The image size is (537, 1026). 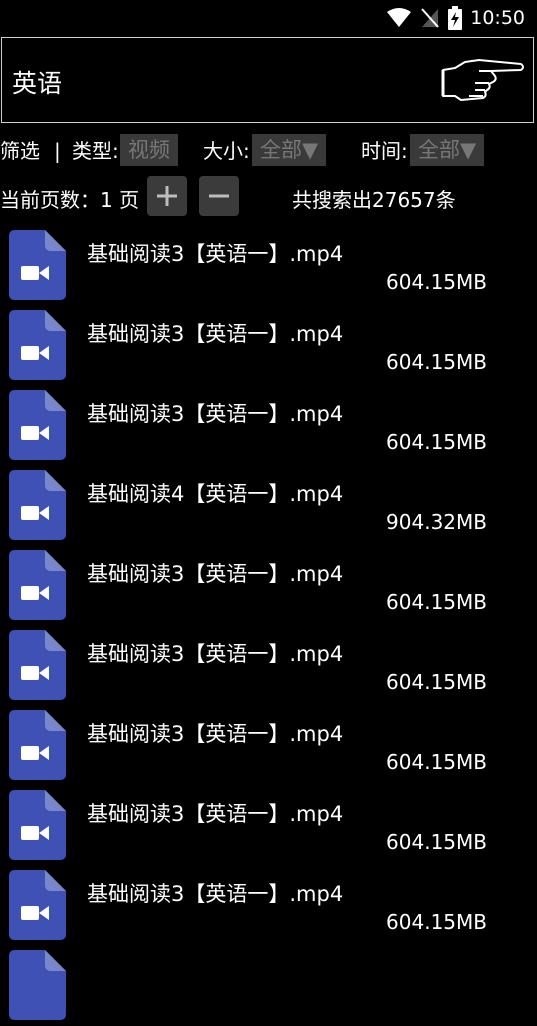 What do you see at coordinates (455, 18) in the screenshot?
I see `battery-charging-icon` at bounding box center [455, 18].